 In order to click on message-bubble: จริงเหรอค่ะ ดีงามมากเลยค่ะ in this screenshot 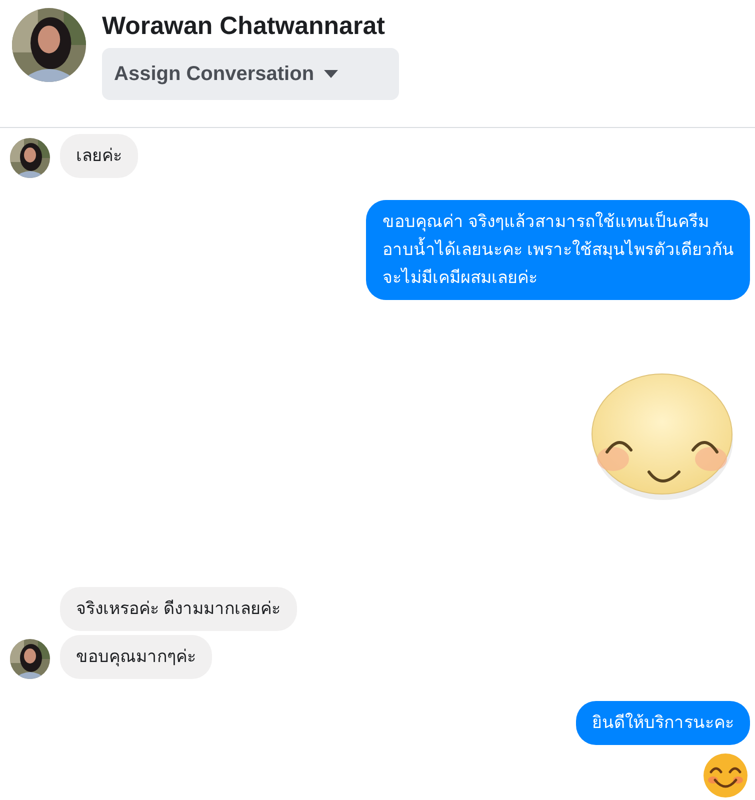, I will do `click(178, 609)`.